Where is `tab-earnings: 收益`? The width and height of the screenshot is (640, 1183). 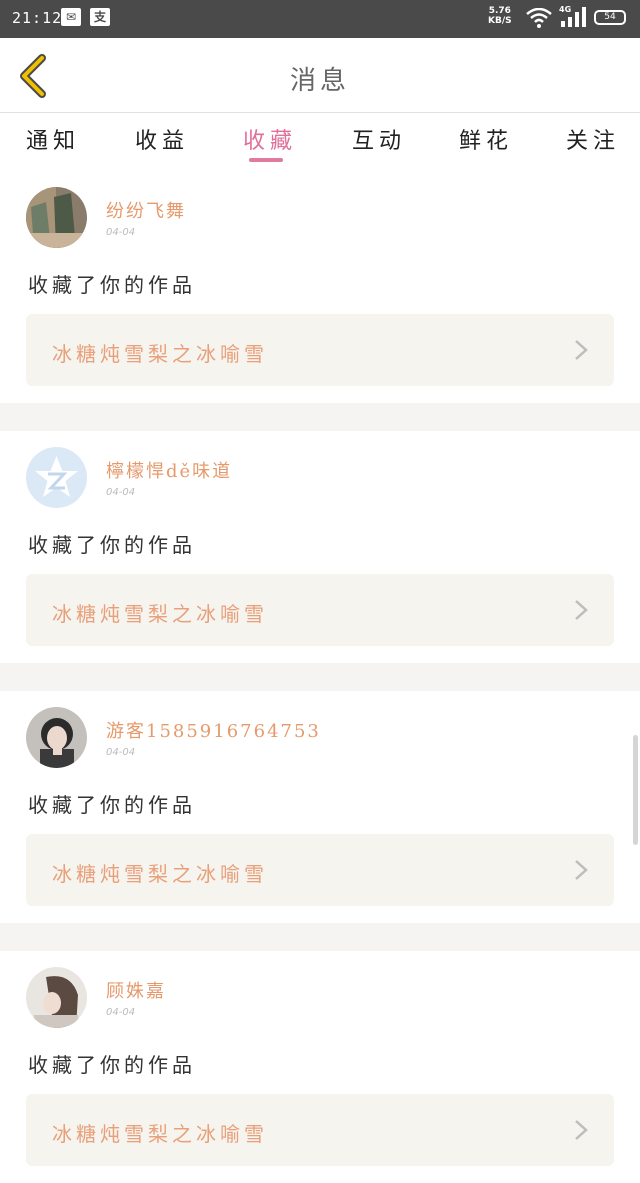
tab-earnings: 收益 is located at coordinates (162, 139).